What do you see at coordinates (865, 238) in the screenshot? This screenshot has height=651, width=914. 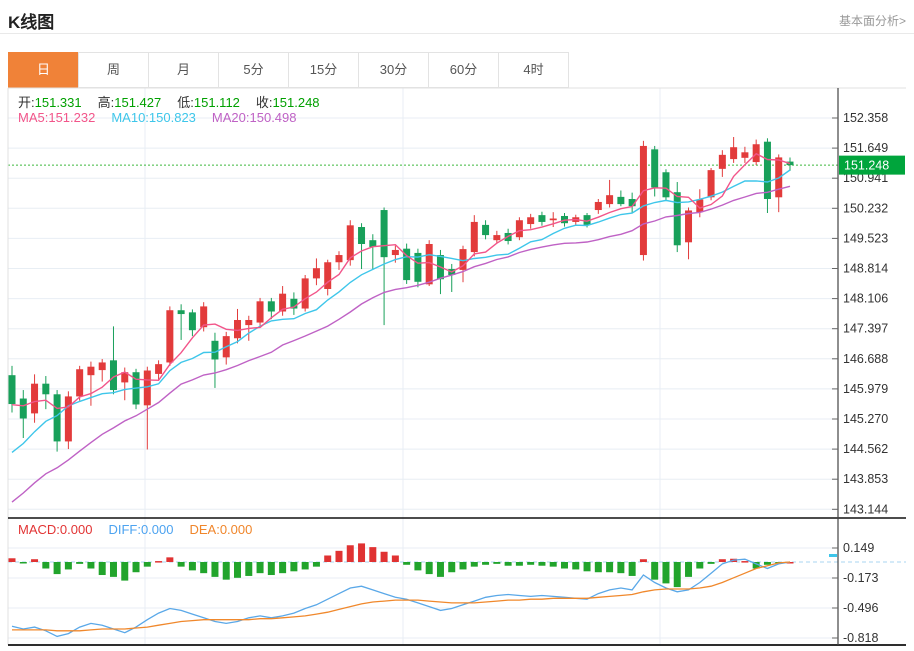 I see `price-axis-label: 149.523` at bounding box center [865, 238].